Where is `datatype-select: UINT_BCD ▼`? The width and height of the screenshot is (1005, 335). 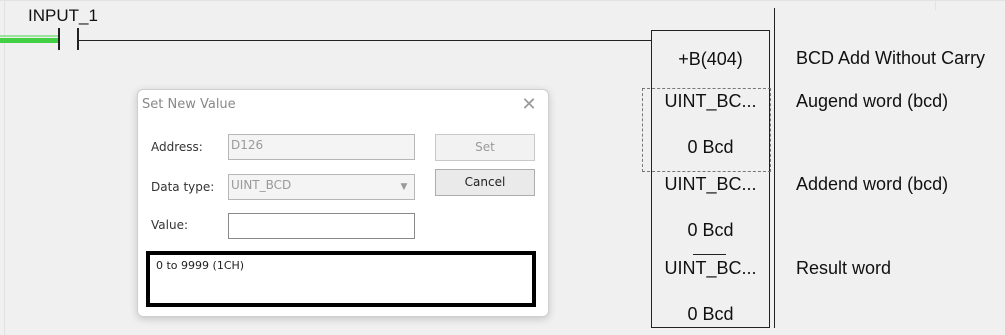
datatype-select: UINT_BCD ▼ is located at coordinates (321, 187).